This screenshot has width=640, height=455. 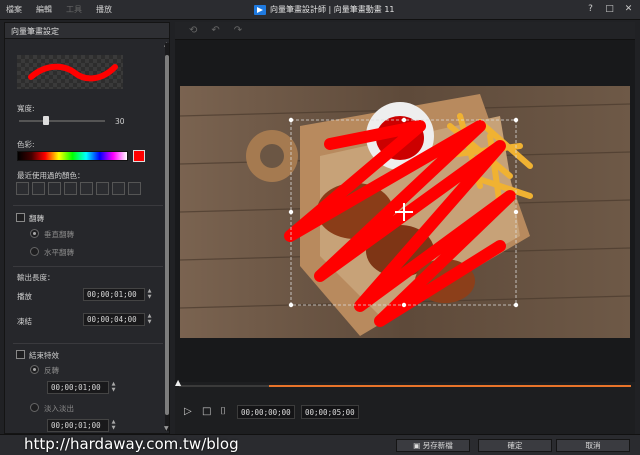 I want to click on playback-label: 播放, so click(x=24, y=296).